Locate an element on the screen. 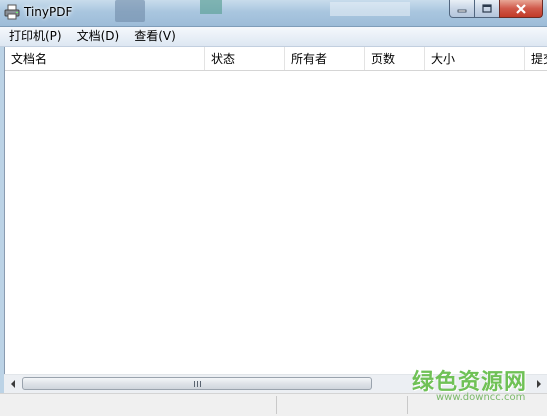 This screenshot has width=547, height=416. column-header-owner: 所有者 is located at coordinates (325, 58).